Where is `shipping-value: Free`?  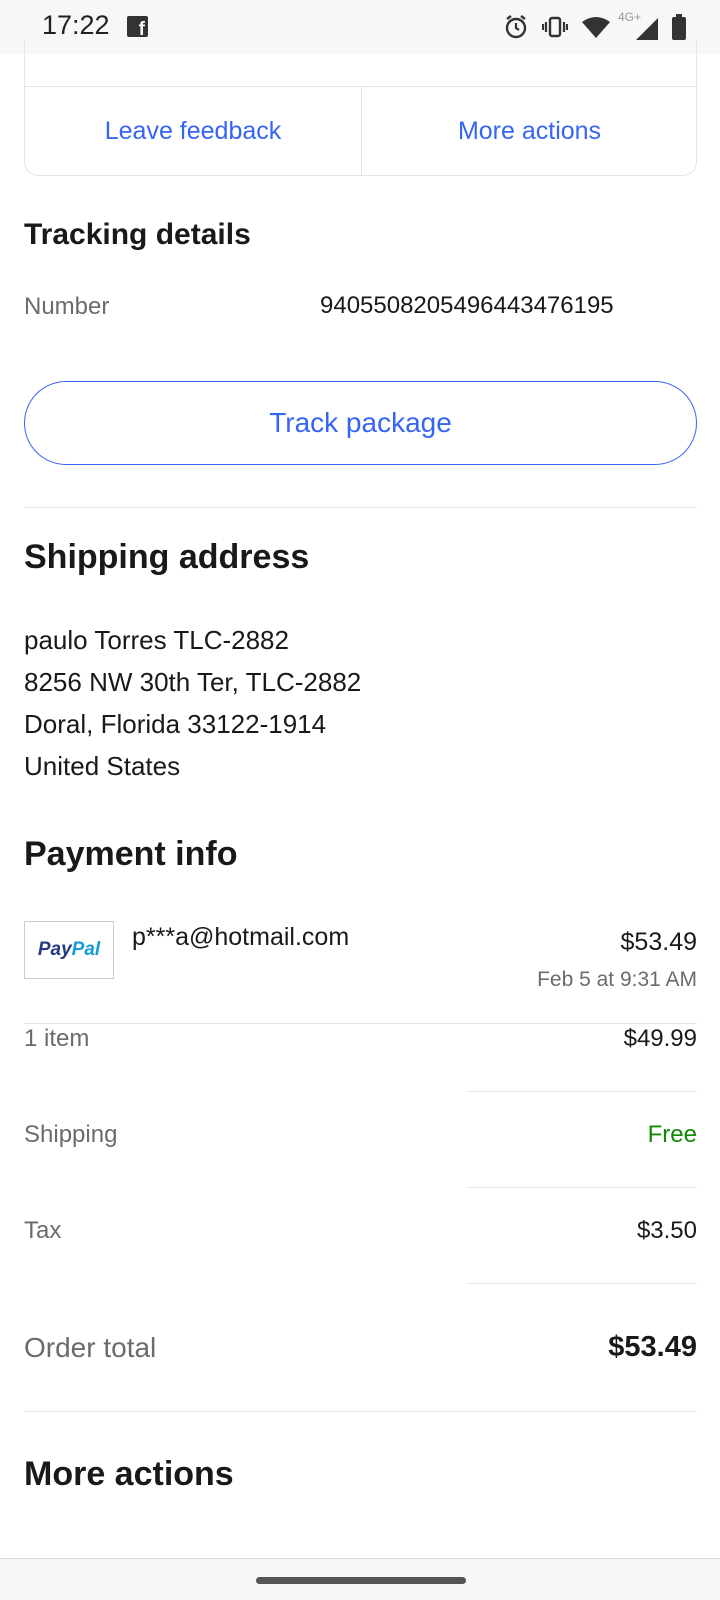 shipping-value: Free is located at coordinates (672, 1134).